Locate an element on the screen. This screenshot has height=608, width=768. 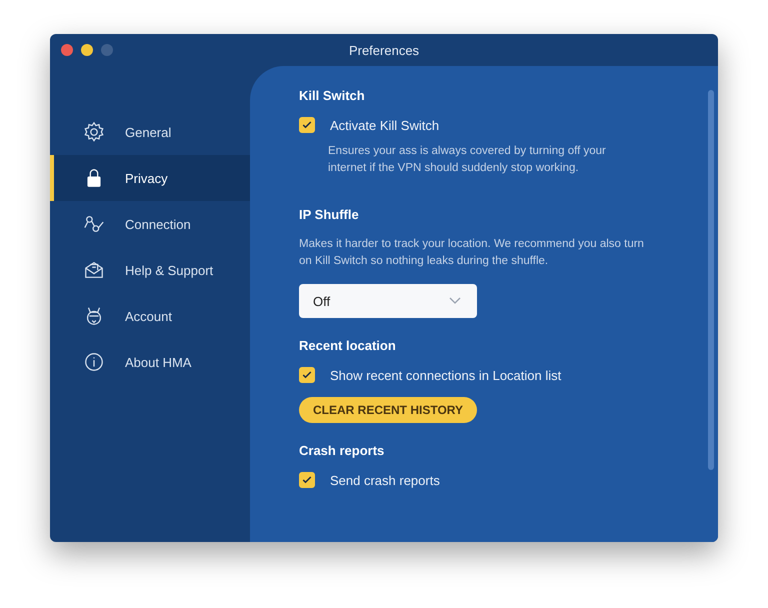
checkbox-label: Show recent connections in Location list is located at coordinates (446, 375).